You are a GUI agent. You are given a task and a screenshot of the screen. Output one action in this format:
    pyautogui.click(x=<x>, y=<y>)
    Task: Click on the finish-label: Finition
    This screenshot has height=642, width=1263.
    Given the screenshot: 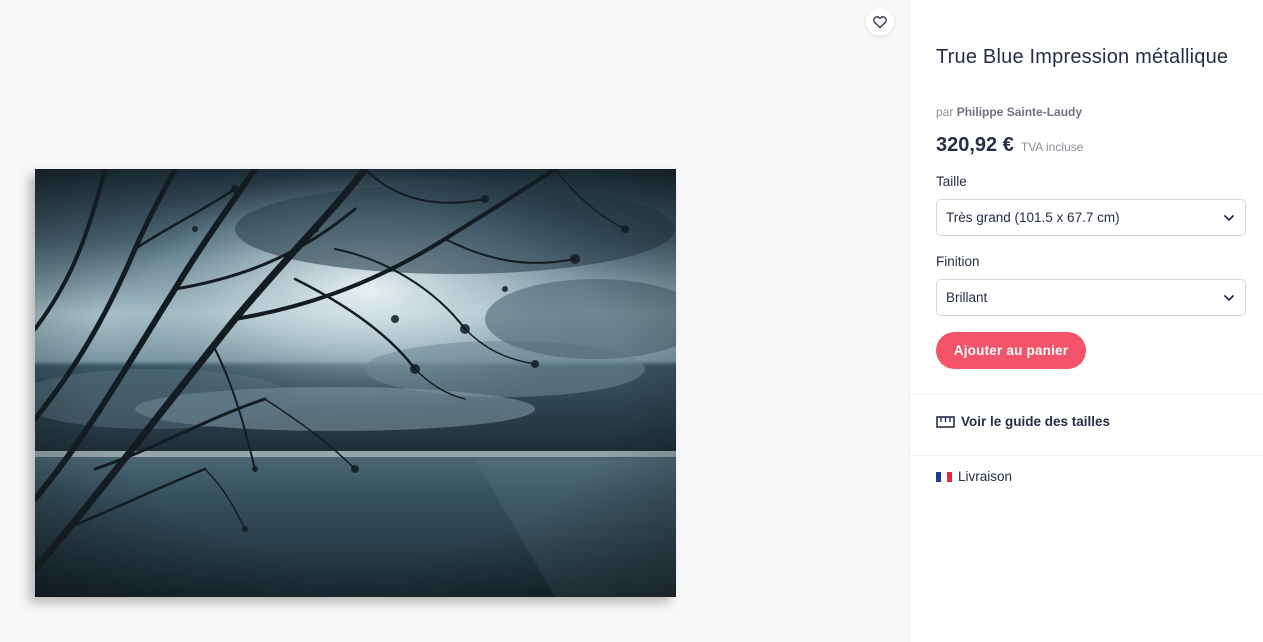 What is the action you would take?
    pyautogui.click(x=958, y=261)
    